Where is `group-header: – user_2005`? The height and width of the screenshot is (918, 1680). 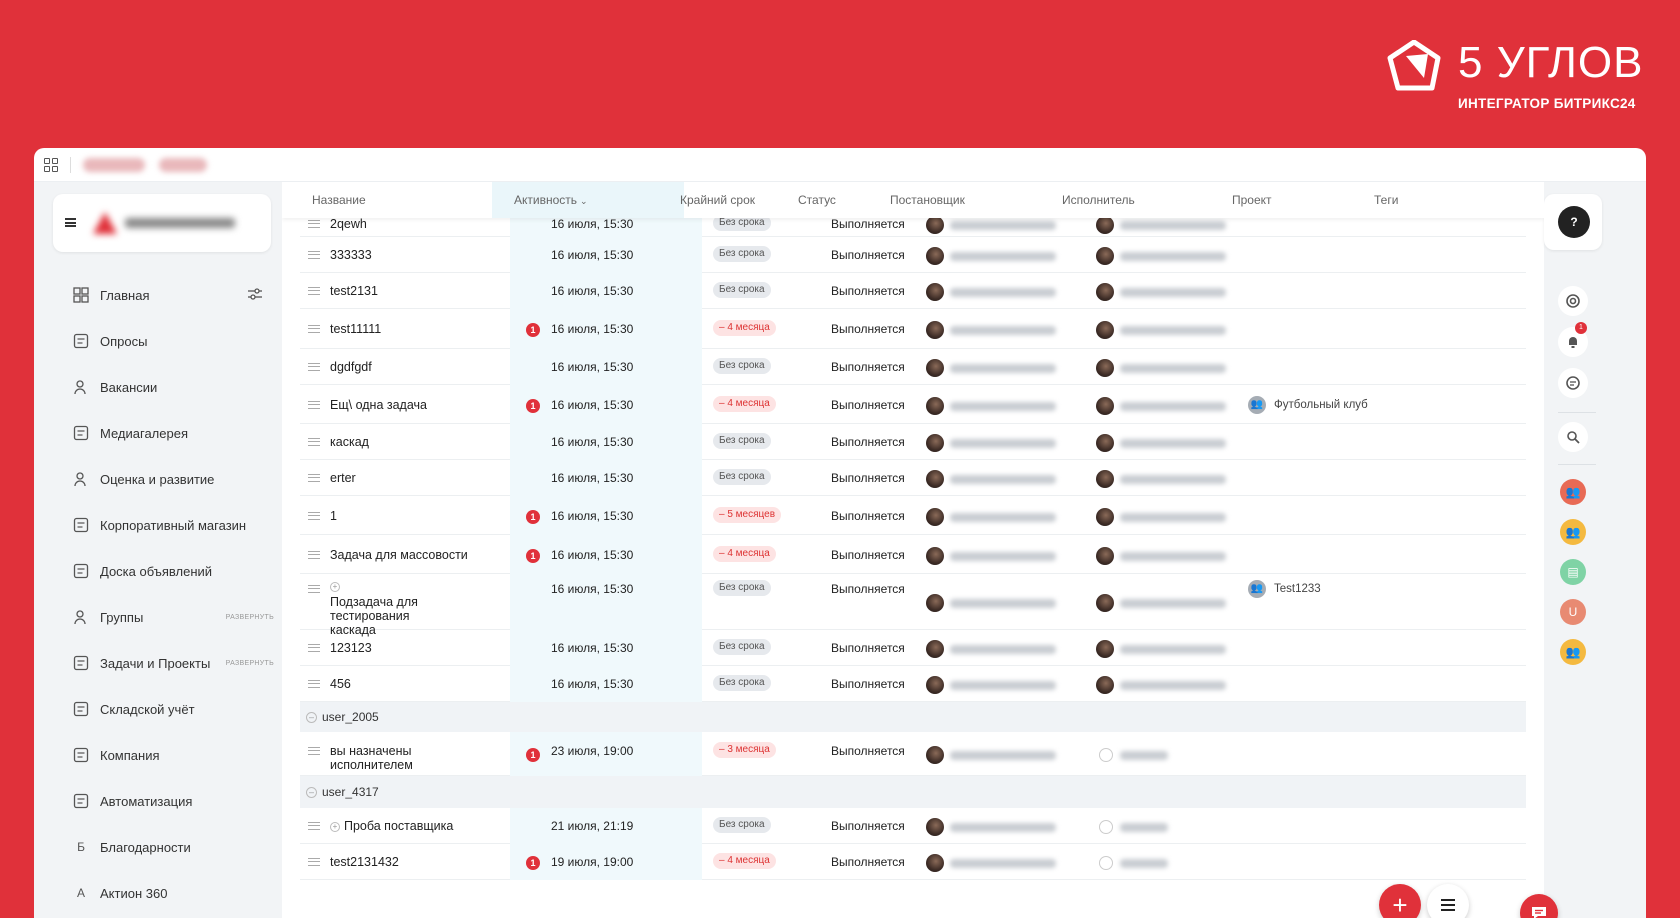
group-header: – user_2005 is located at coordinates (913, 717).